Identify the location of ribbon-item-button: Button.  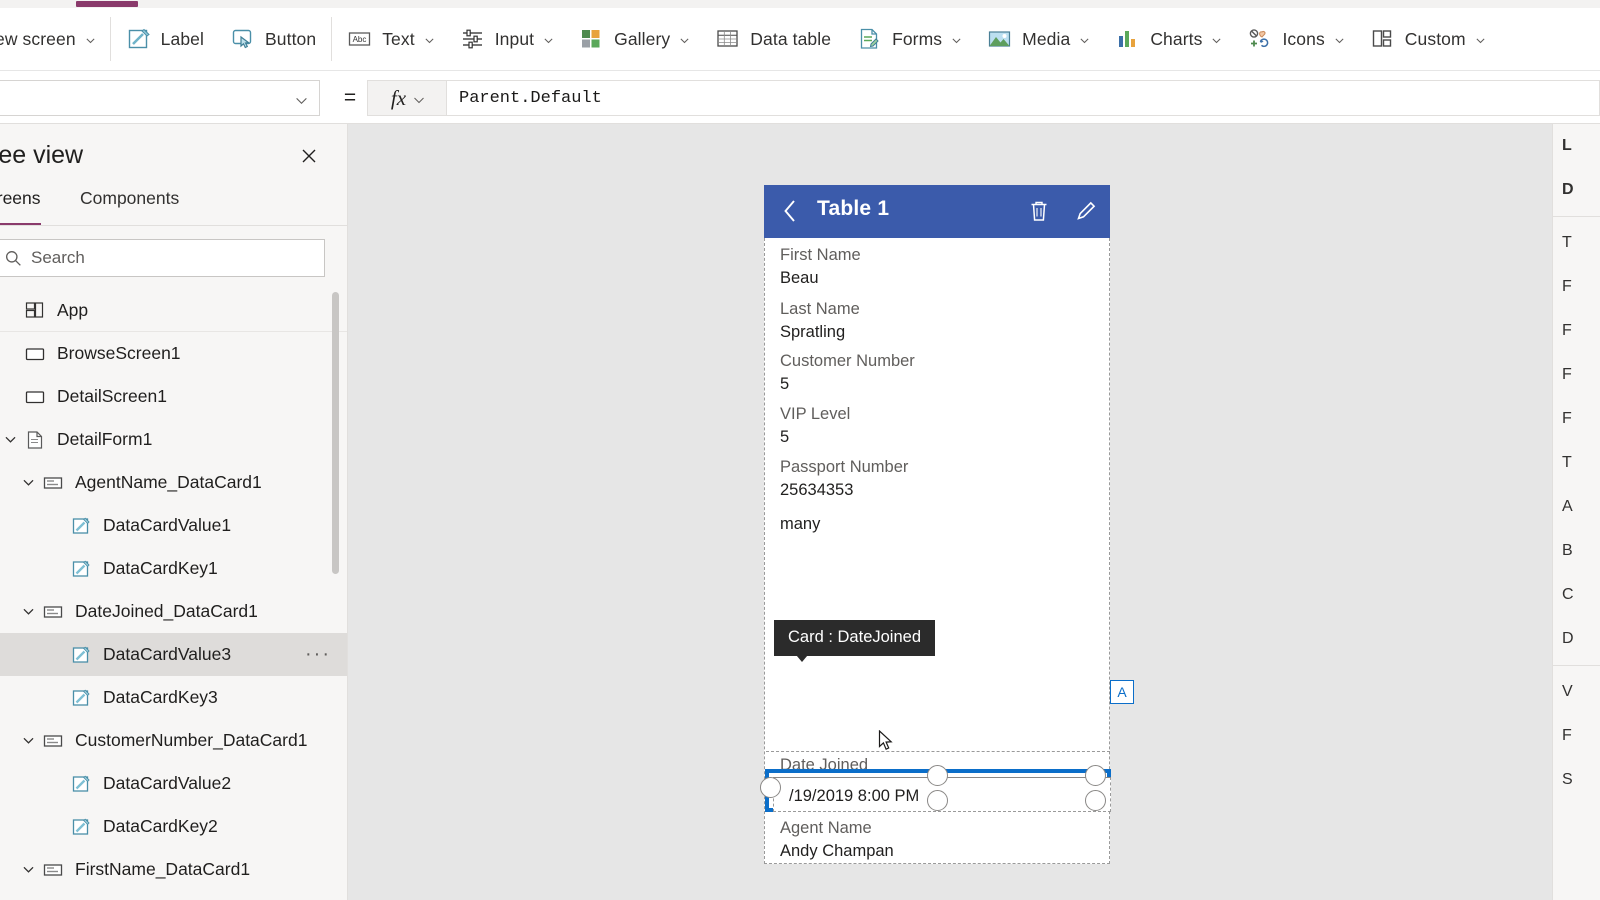
(273, 39).